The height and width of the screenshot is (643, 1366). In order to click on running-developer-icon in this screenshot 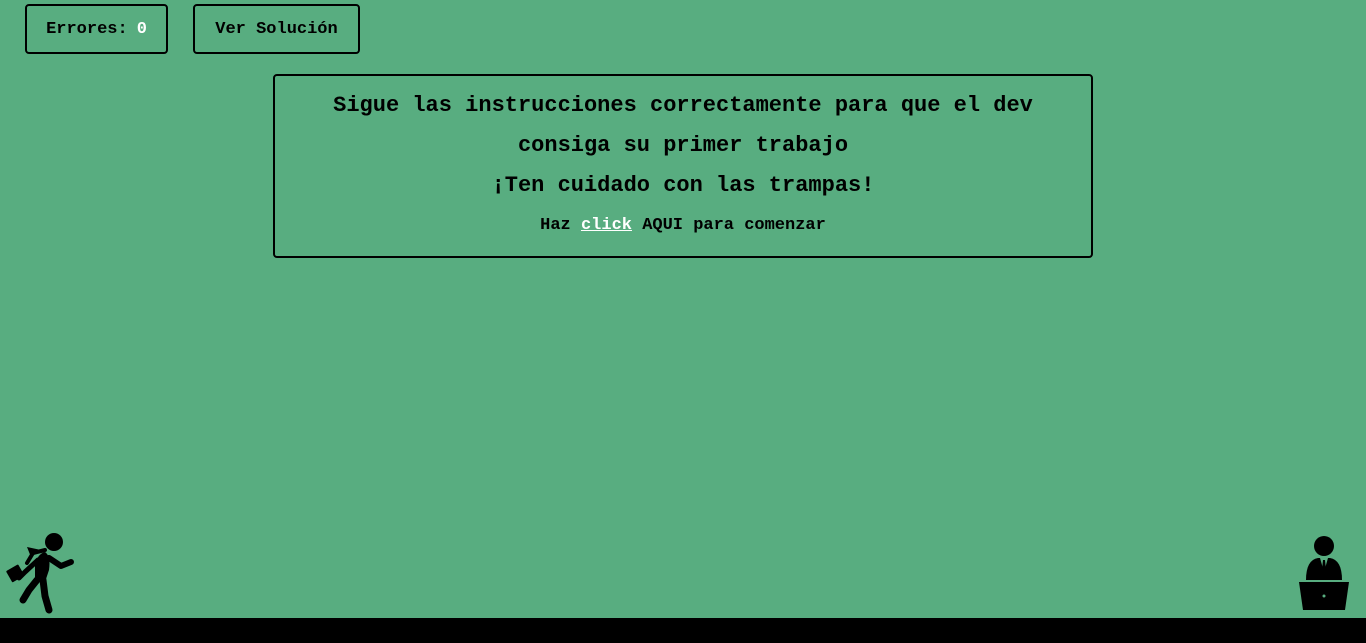, I will do `click(40, 573)`.